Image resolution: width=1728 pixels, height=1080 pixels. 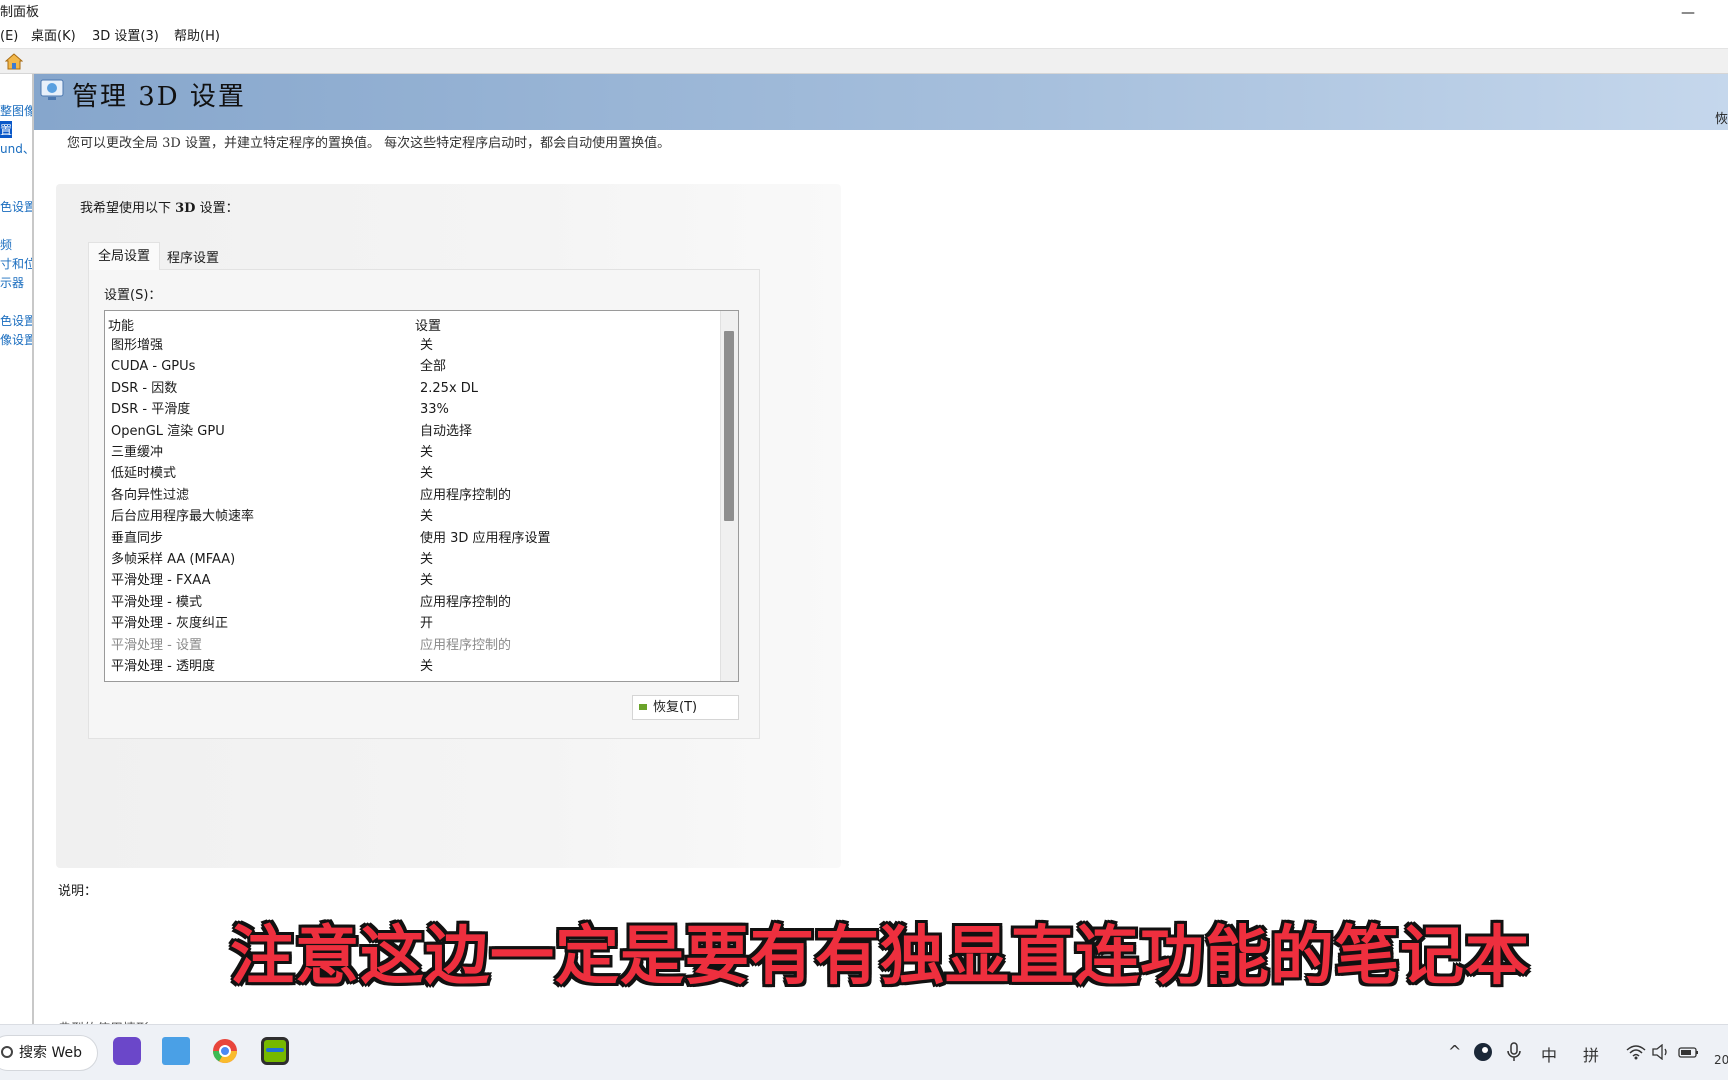 What do you see at coordinates (133, 295) in the screenshot?
I see `settings-list-label: 设置(S)：` at bounding box center [133, 295].